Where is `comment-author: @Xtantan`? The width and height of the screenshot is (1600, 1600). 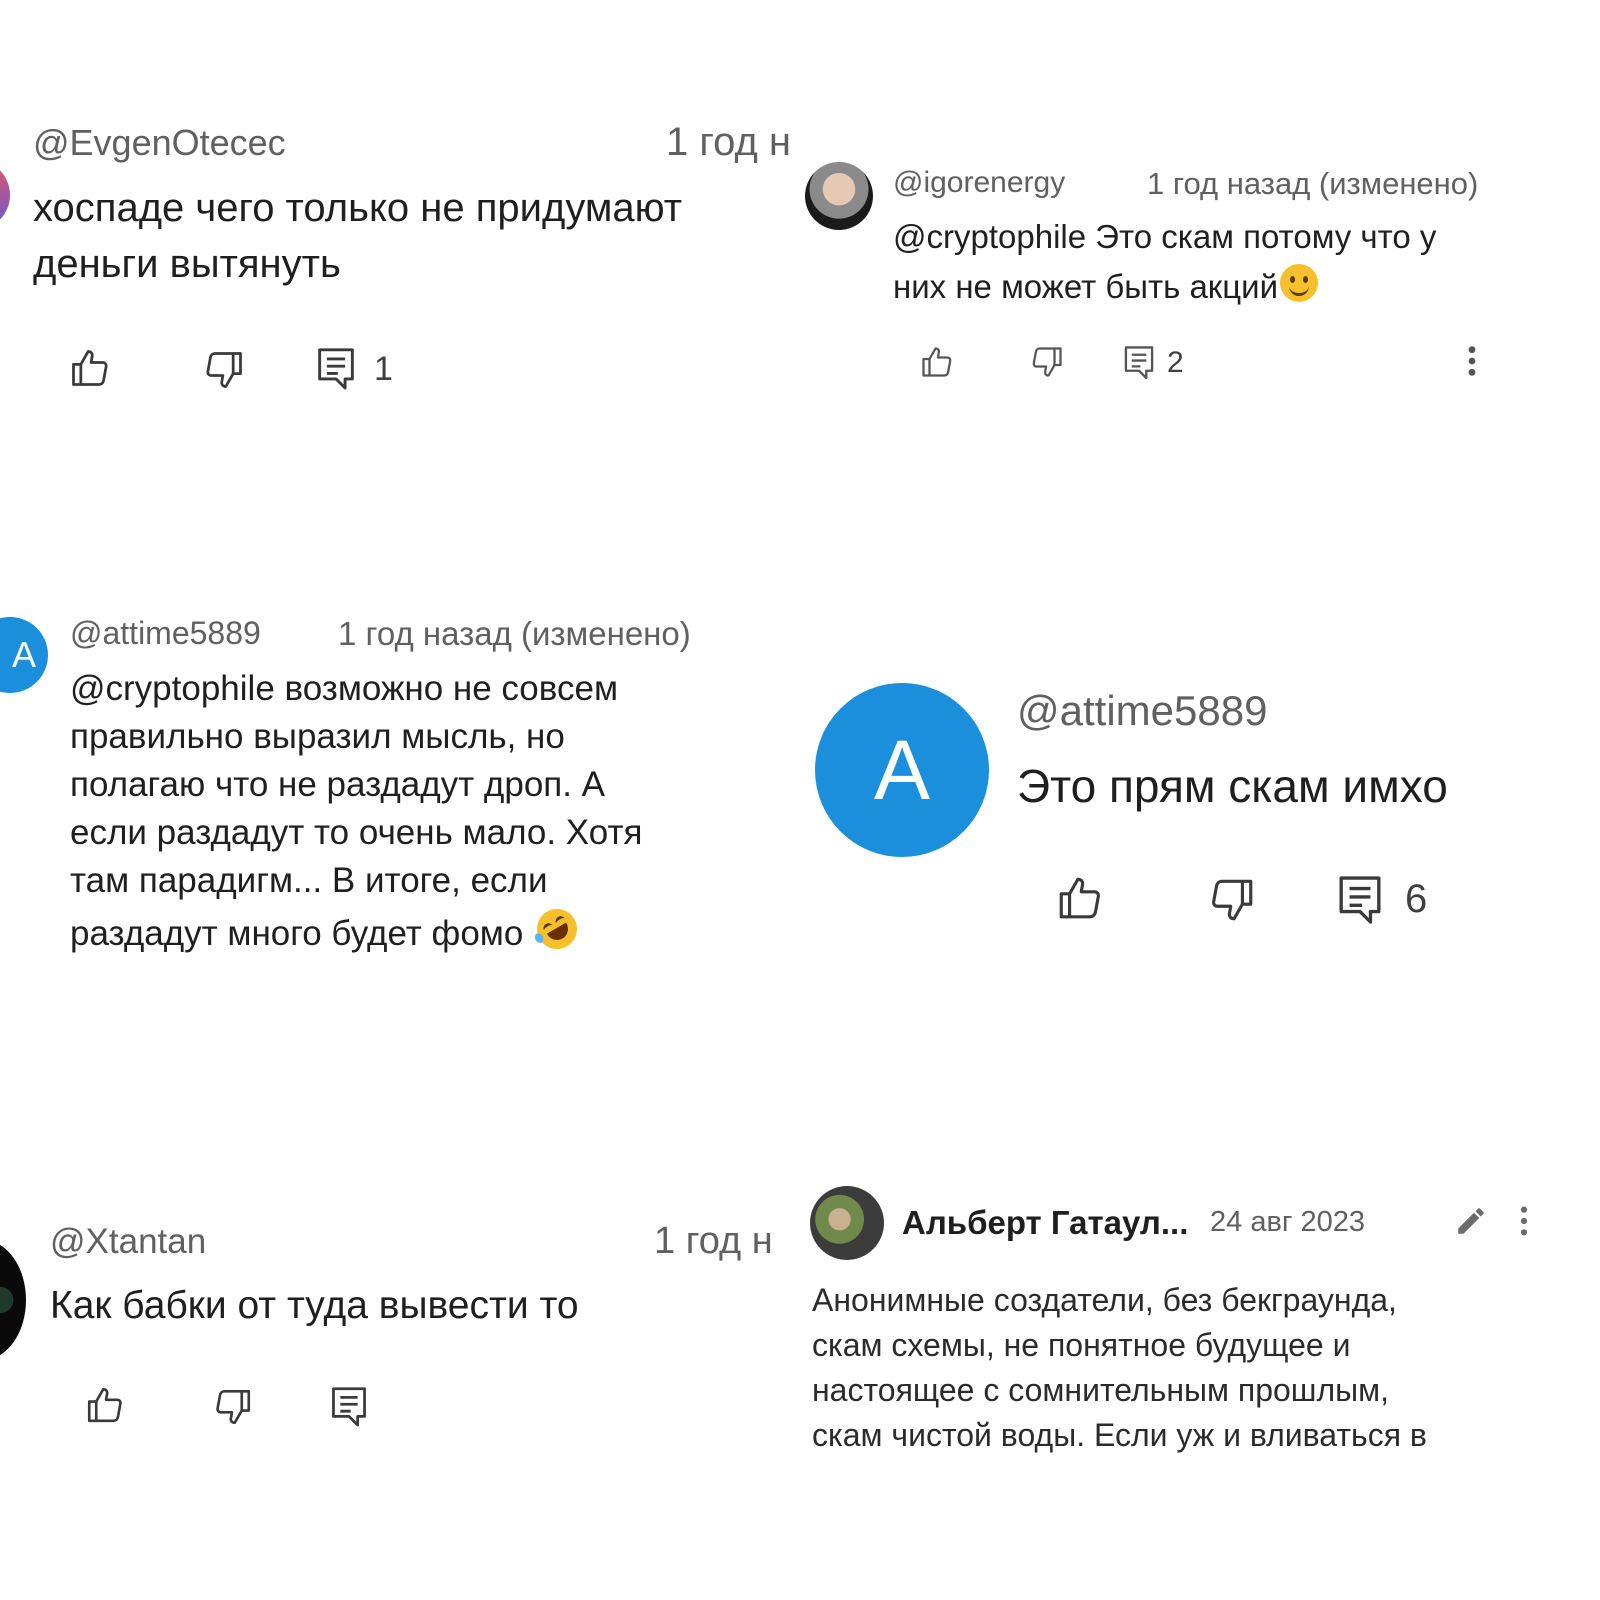
comment-author: @Xtantan is located at coordinates (128, 1242).